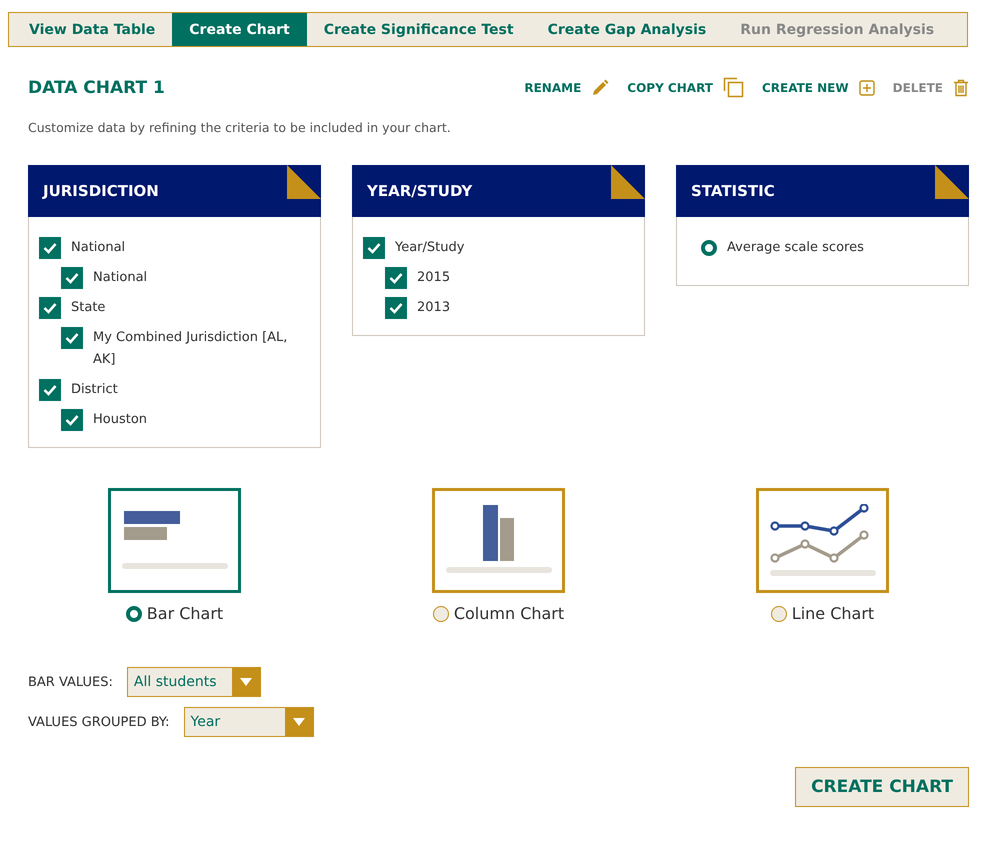 This screenshot has height=865, width=989. What do you see at coordinates (88, 308) in the screenshot?
I see `option-label: State` at bounding box center [88, 308].